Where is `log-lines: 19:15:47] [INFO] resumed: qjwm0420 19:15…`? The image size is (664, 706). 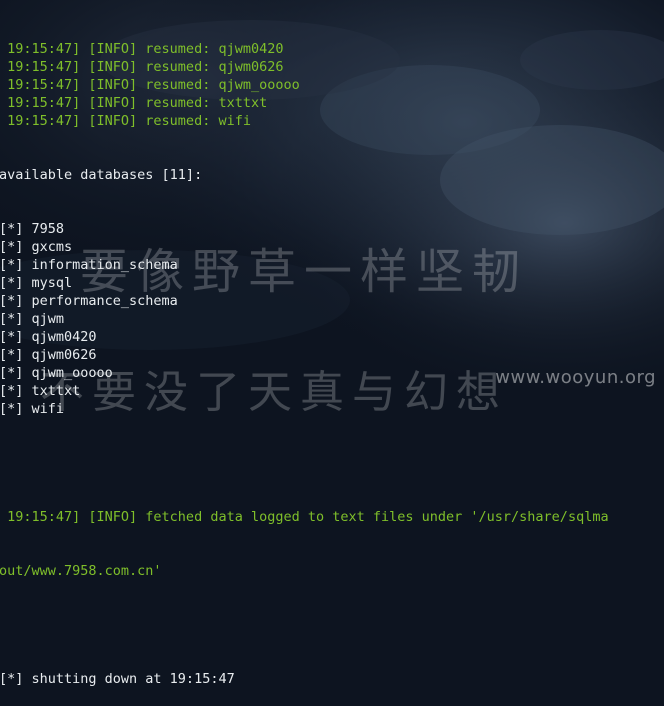
log-lines: 19:15:47] [INFO] resumed: qjwm0420 19:15… is located at coordinates (304, 85).